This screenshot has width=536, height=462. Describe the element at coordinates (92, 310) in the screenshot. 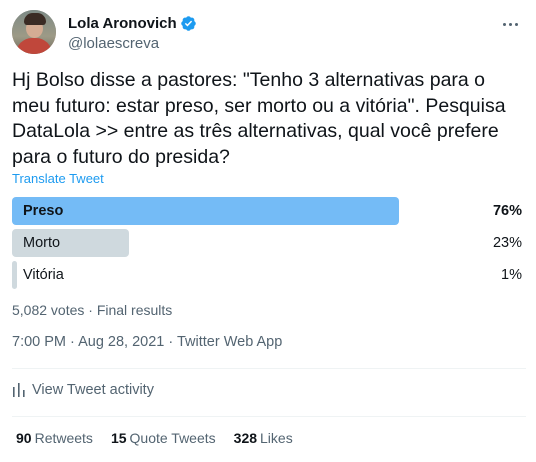

I see `poll-results-meta: 5,082 votes · Final results` at that location.